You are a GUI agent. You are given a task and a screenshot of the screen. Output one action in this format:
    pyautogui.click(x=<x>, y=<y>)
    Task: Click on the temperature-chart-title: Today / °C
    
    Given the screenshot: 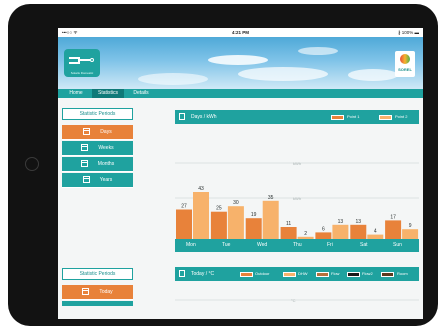 What is the action you would take?
    pyautogui.click(x=203, y=274)
    